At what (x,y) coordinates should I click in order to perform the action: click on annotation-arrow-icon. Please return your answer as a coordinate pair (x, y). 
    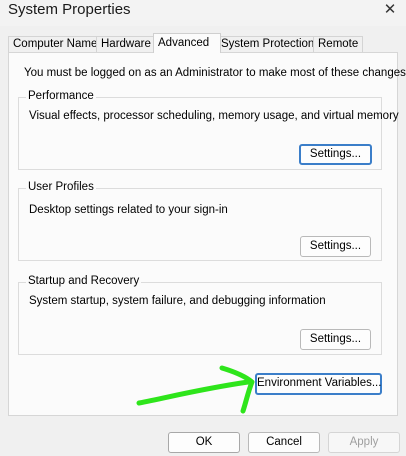
    Looking at the image, I should click on (195, 389).